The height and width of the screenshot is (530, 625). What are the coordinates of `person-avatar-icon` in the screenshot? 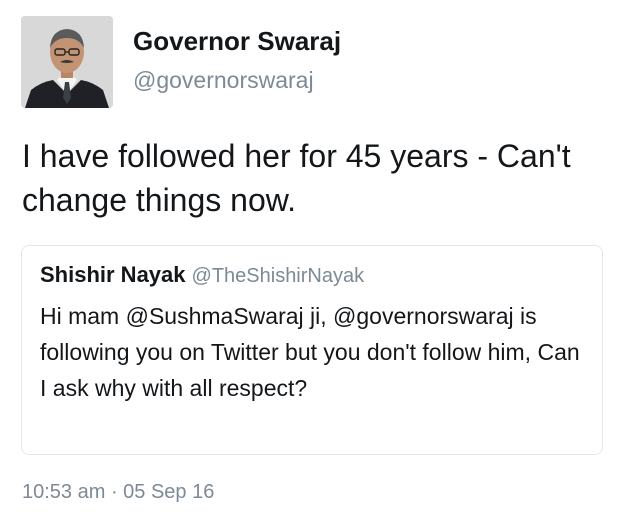 It's located at (67, 62).